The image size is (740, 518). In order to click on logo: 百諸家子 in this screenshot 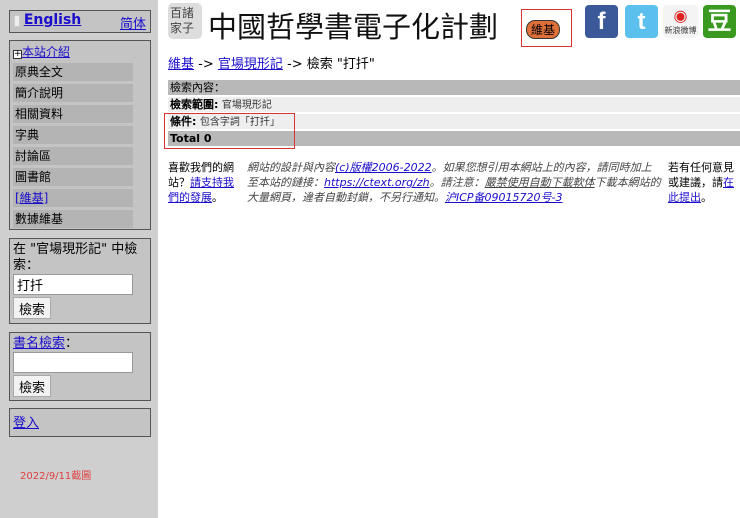, I will do `click(185, 21)`.